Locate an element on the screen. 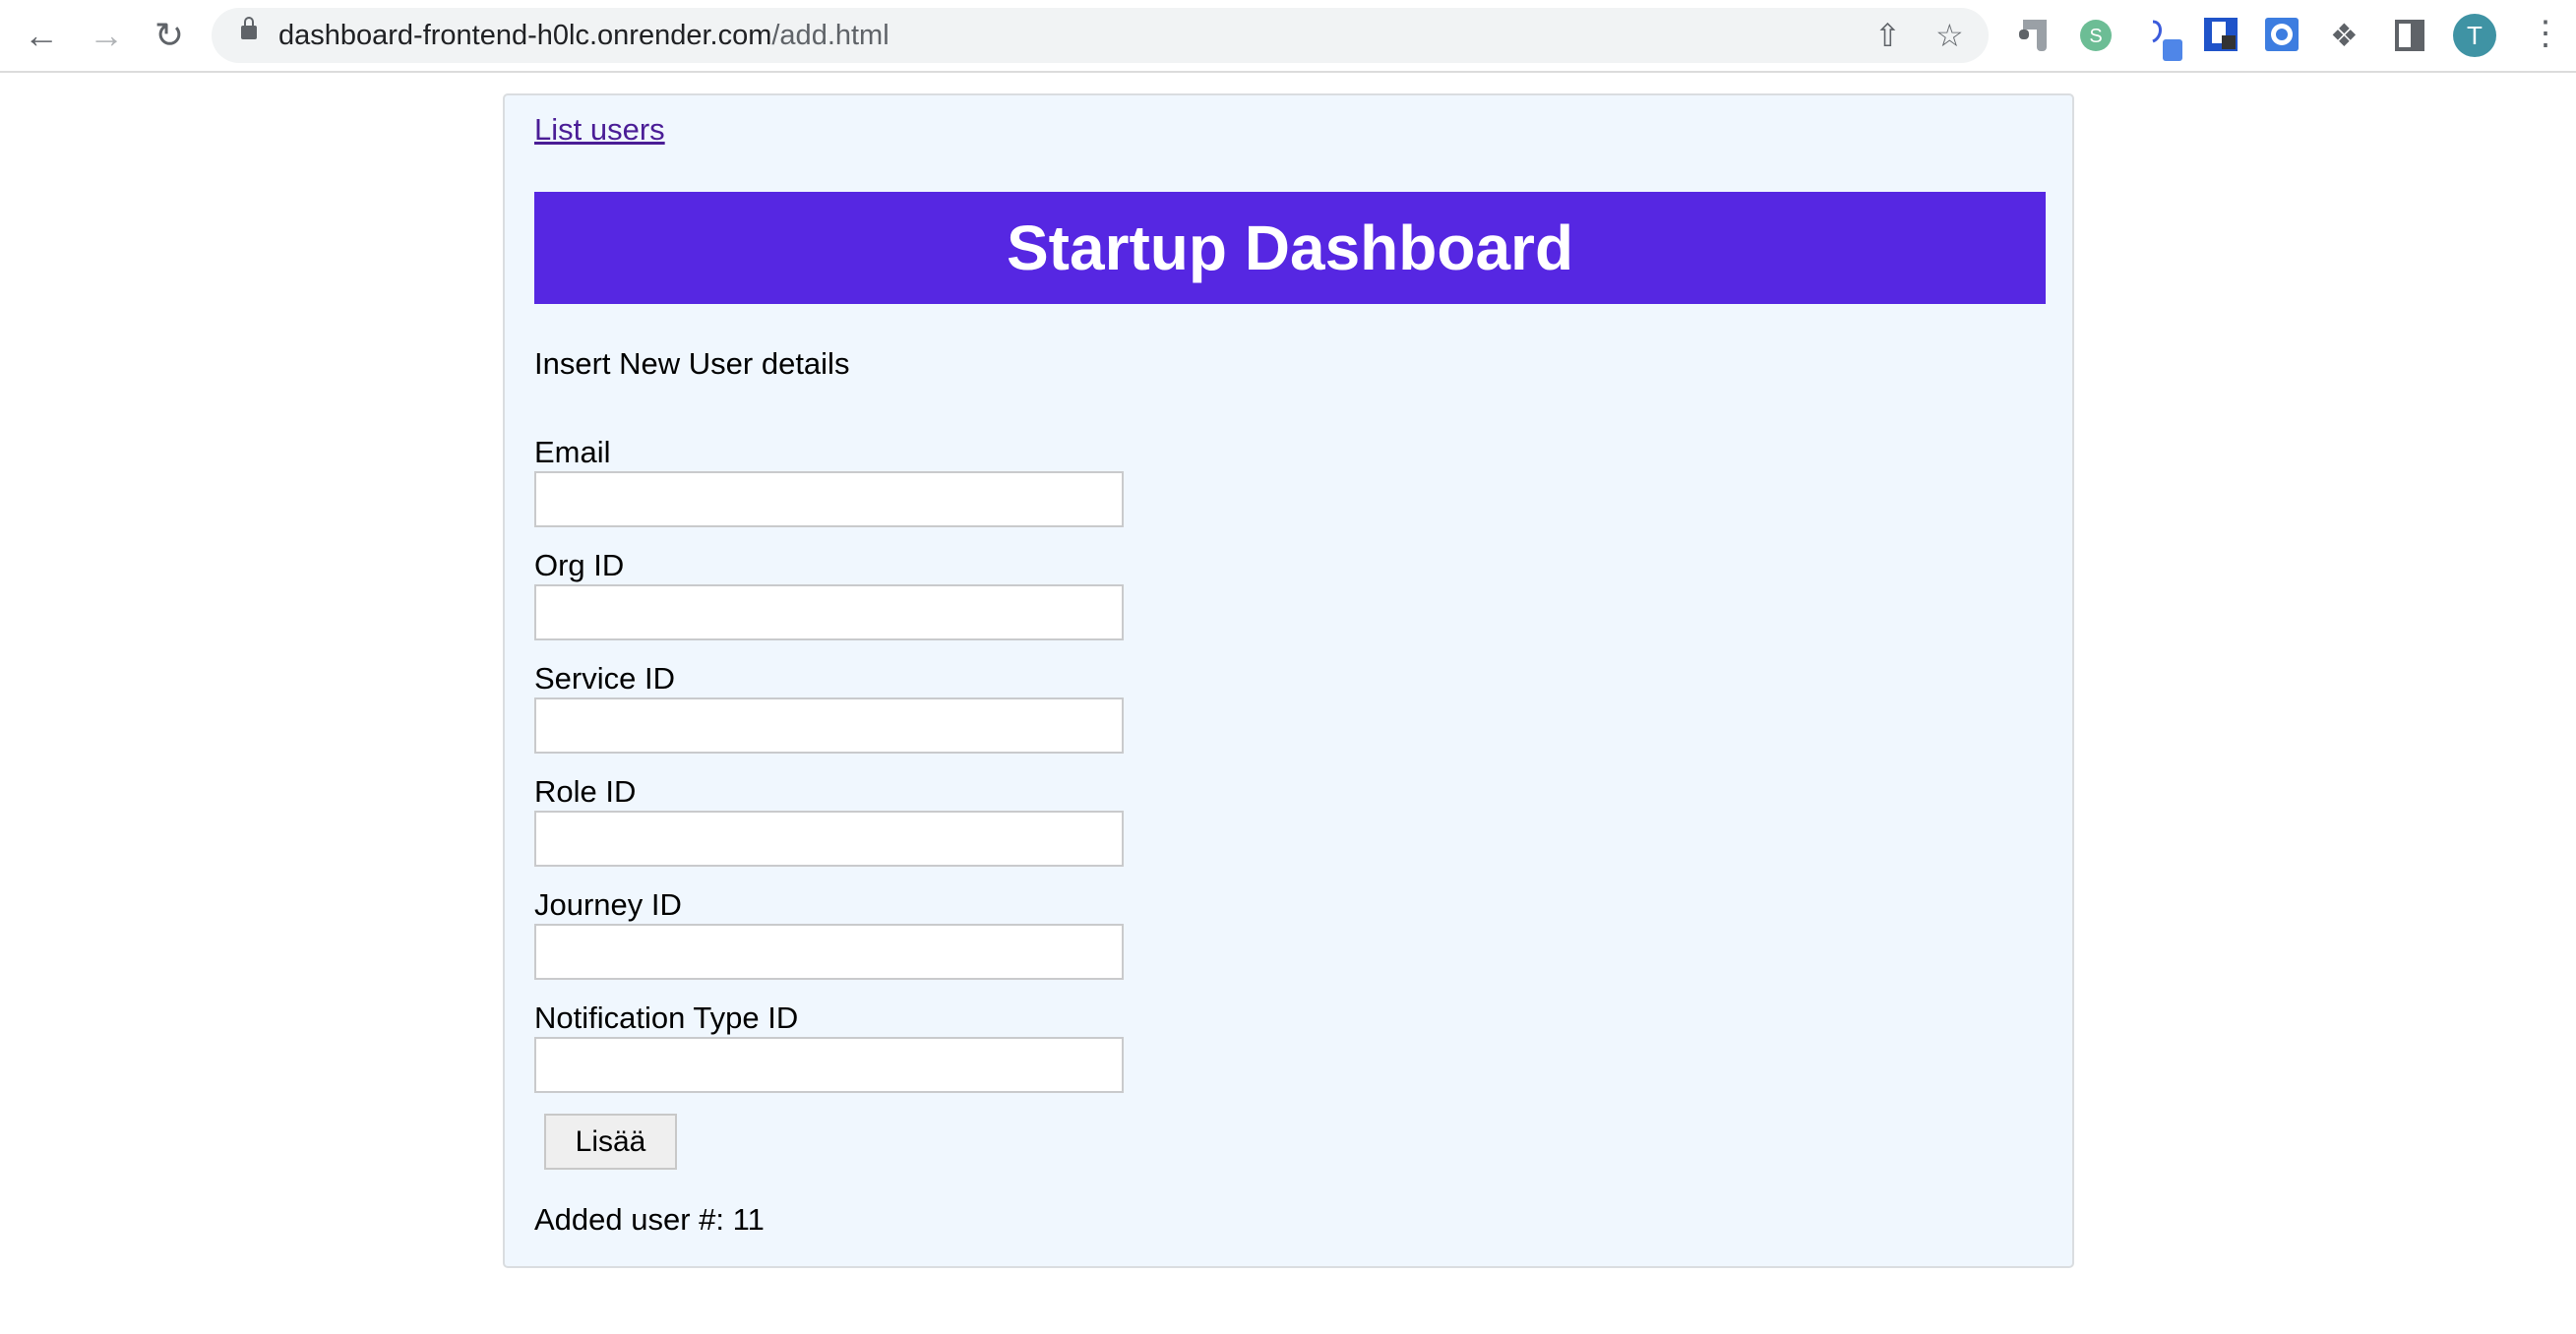  notification-type-id-label: Notification Type ID is located at coordinates (666, 1018).